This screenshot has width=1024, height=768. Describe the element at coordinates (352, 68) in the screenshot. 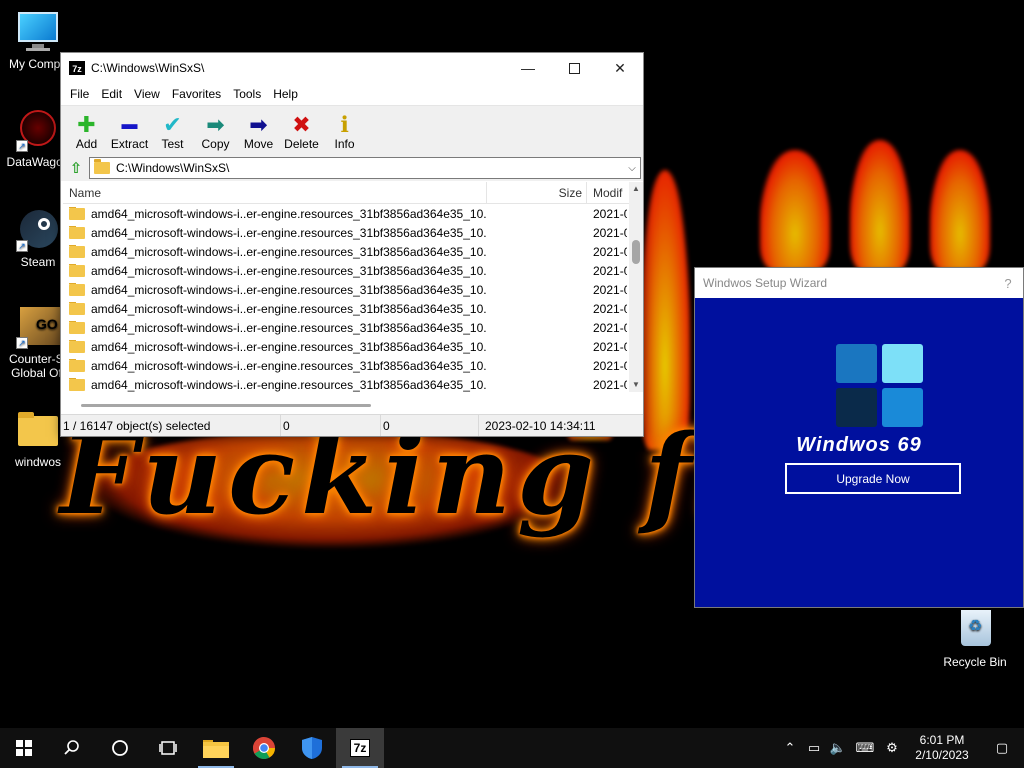

I see `title-bar: 7z C:\Windows\WinSxS\ — ✕` at that location.